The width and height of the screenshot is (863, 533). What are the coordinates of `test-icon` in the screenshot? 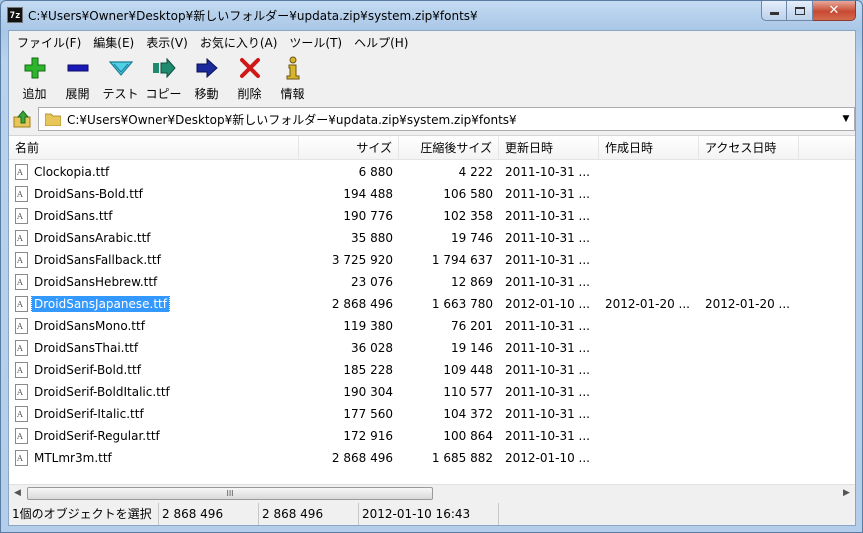 It's located at (120, 68).